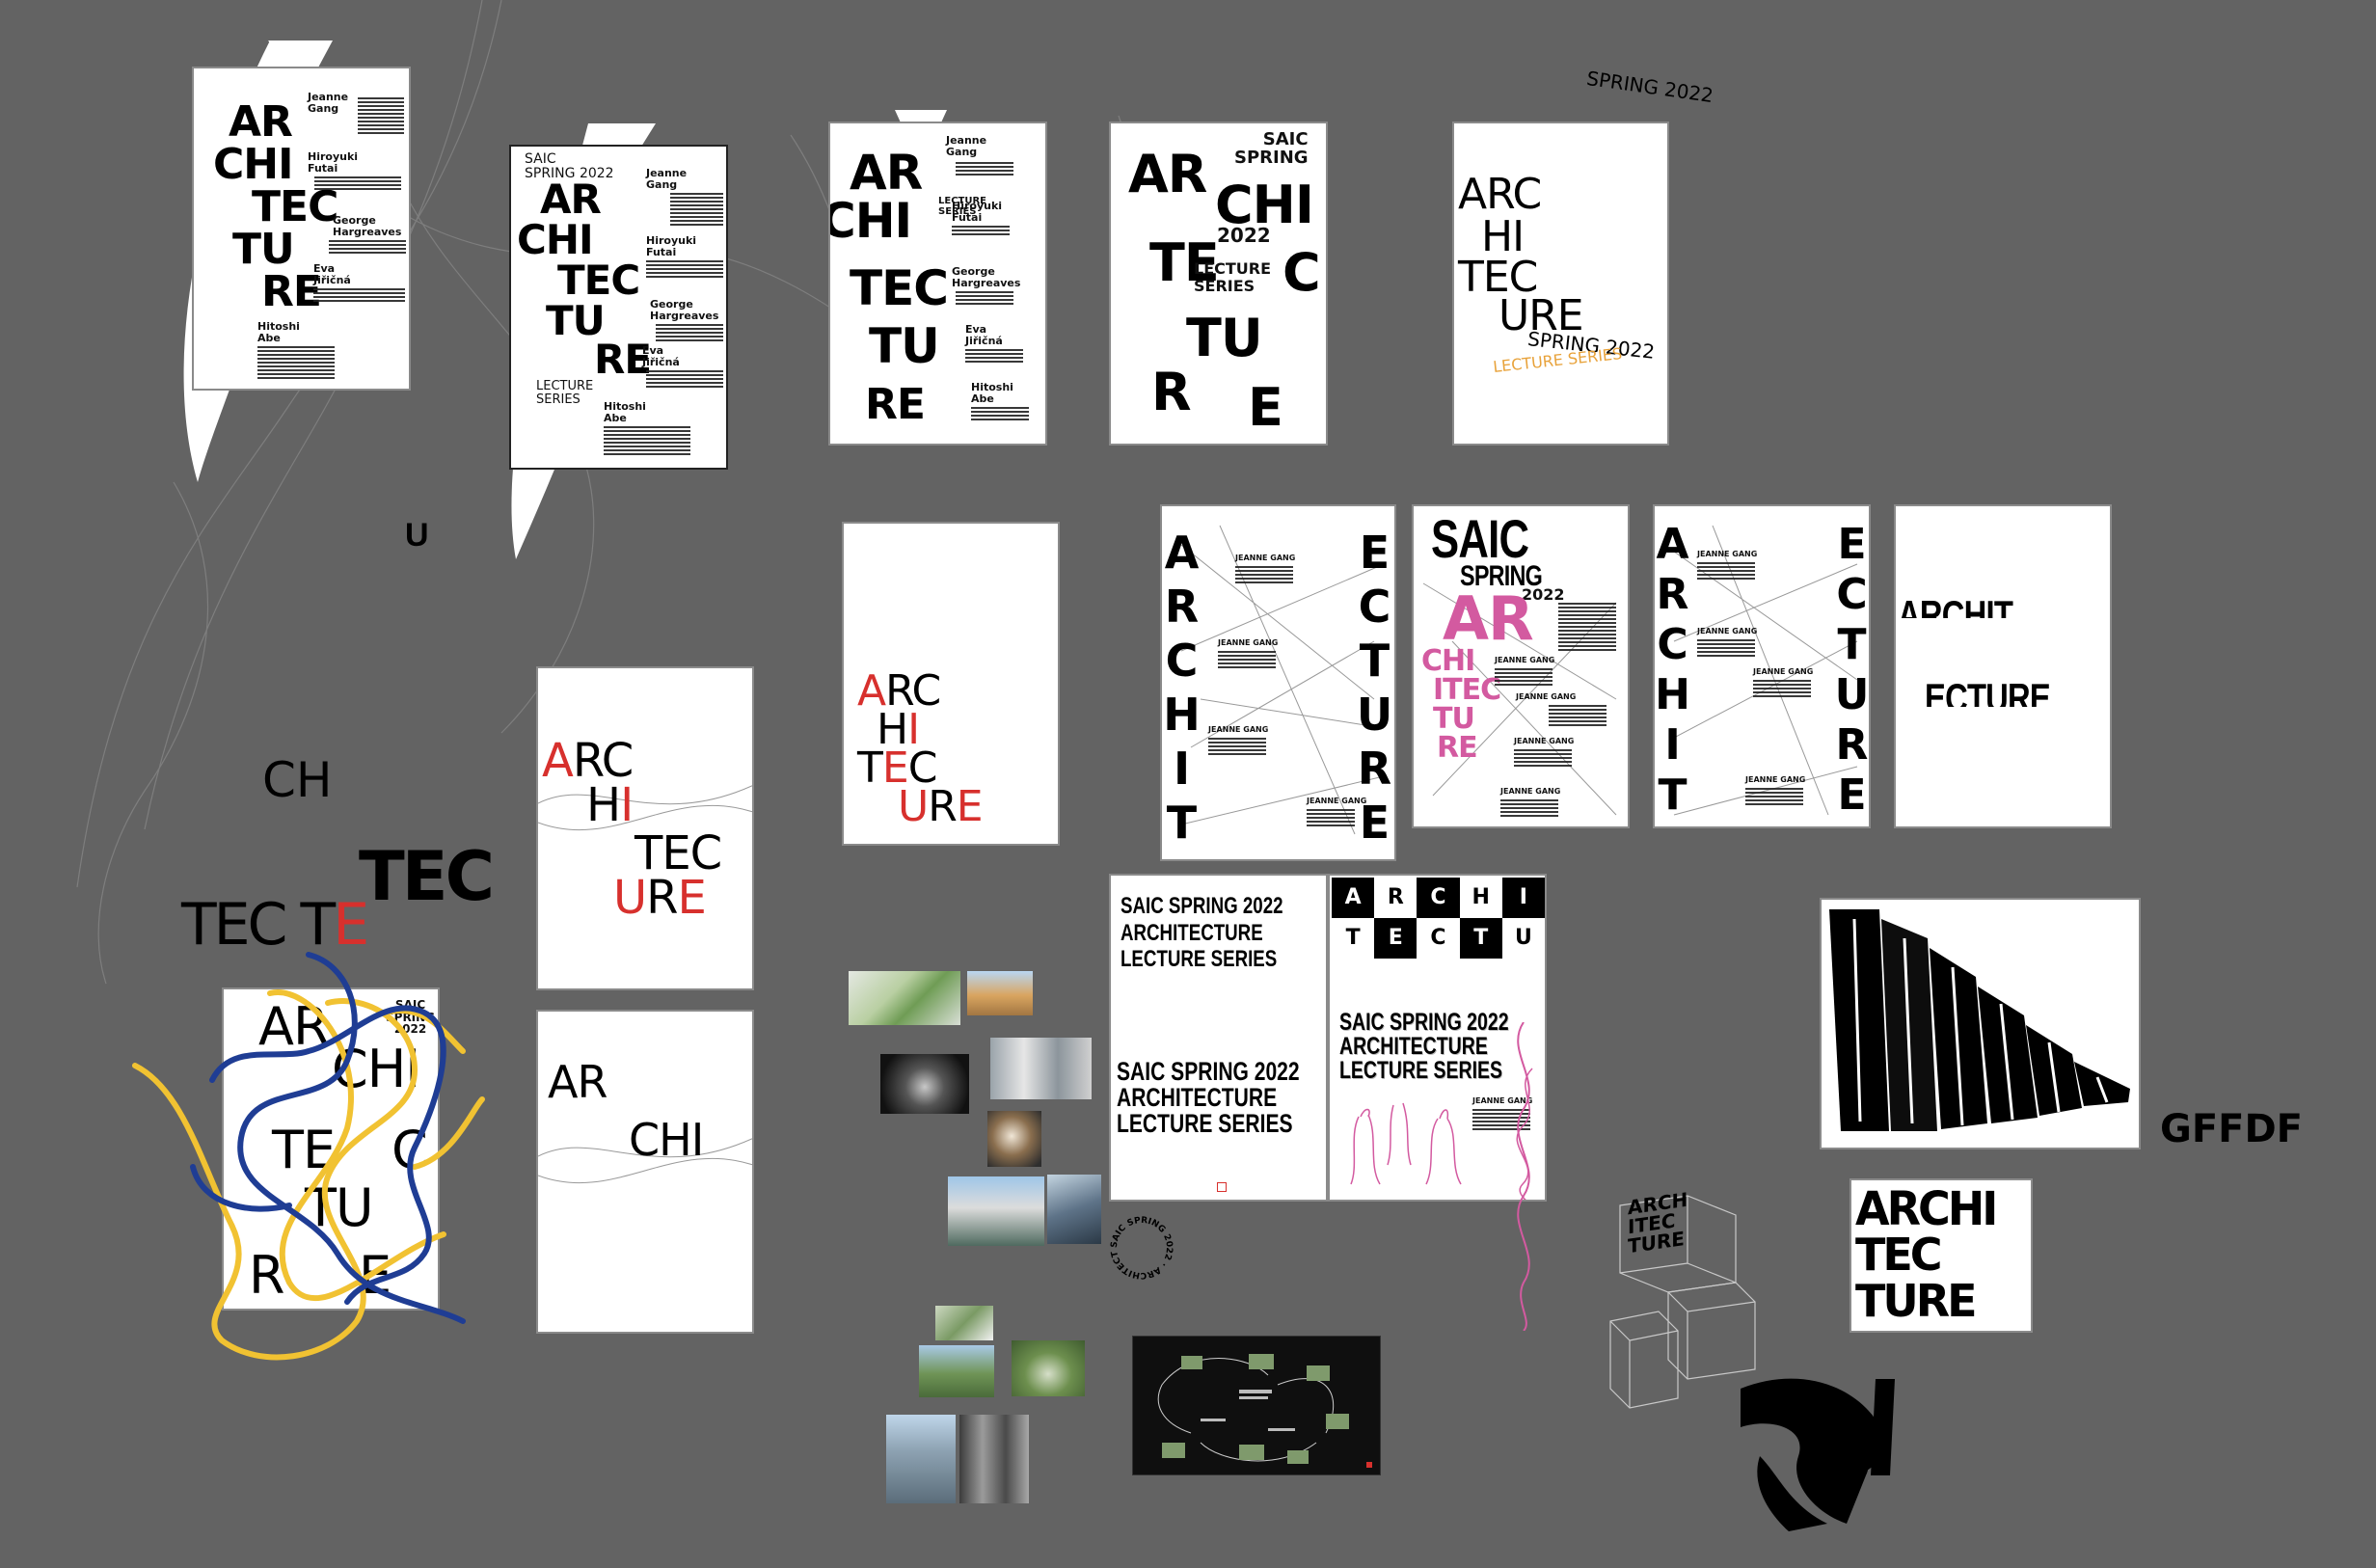  I want to click on poster-4-title-e: E, so click(1265, 407).